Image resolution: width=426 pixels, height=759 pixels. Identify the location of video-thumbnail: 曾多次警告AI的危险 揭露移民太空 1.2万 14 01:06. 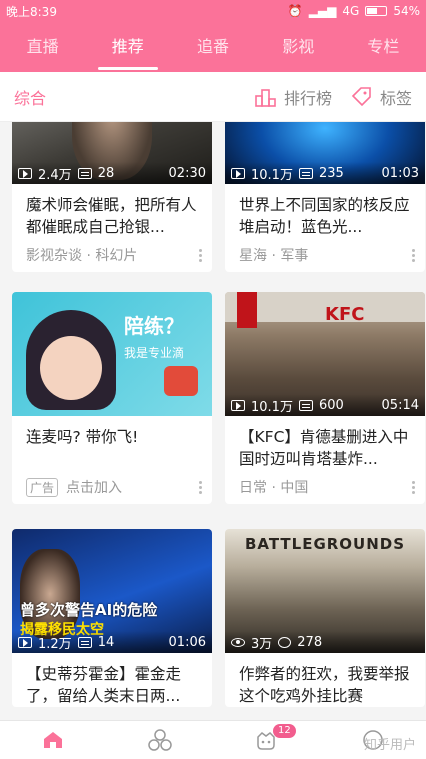
(112, 591).